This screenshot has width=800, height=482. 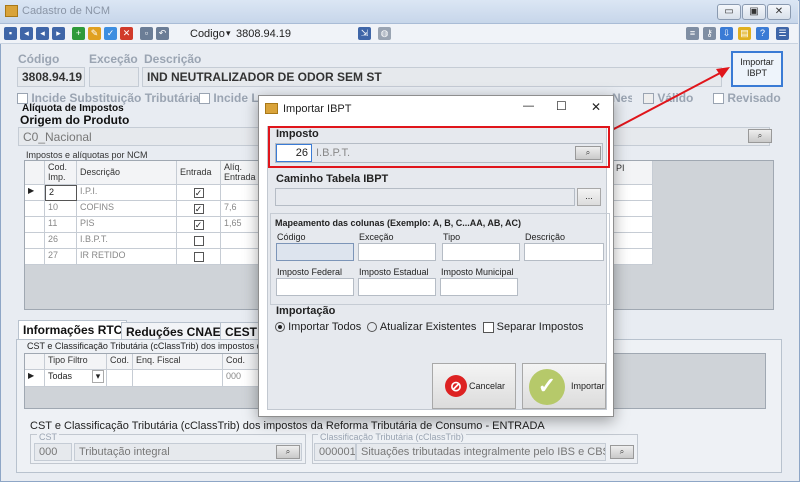 I want to click on col-federal-input, so click(x=315, y=287).